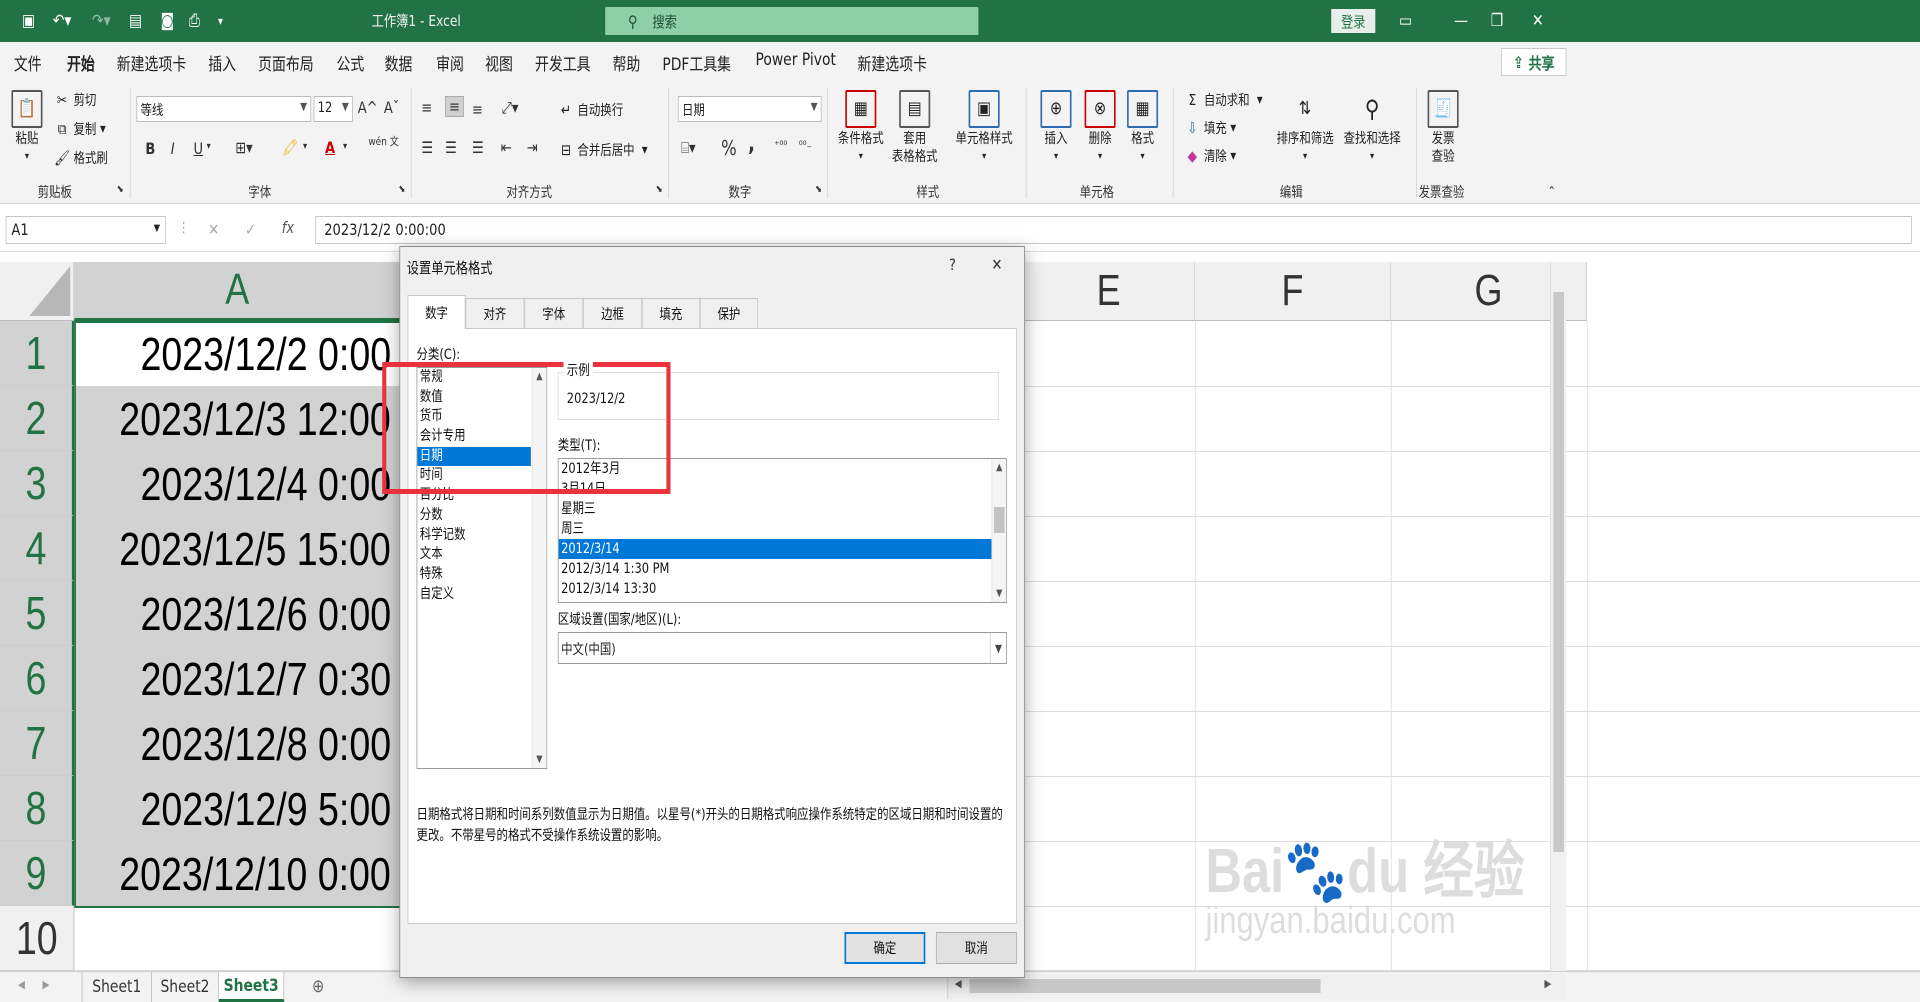 This screenshot has width=1920, height=1002. I want to click on tab-view: 视图, so click(499, 62).